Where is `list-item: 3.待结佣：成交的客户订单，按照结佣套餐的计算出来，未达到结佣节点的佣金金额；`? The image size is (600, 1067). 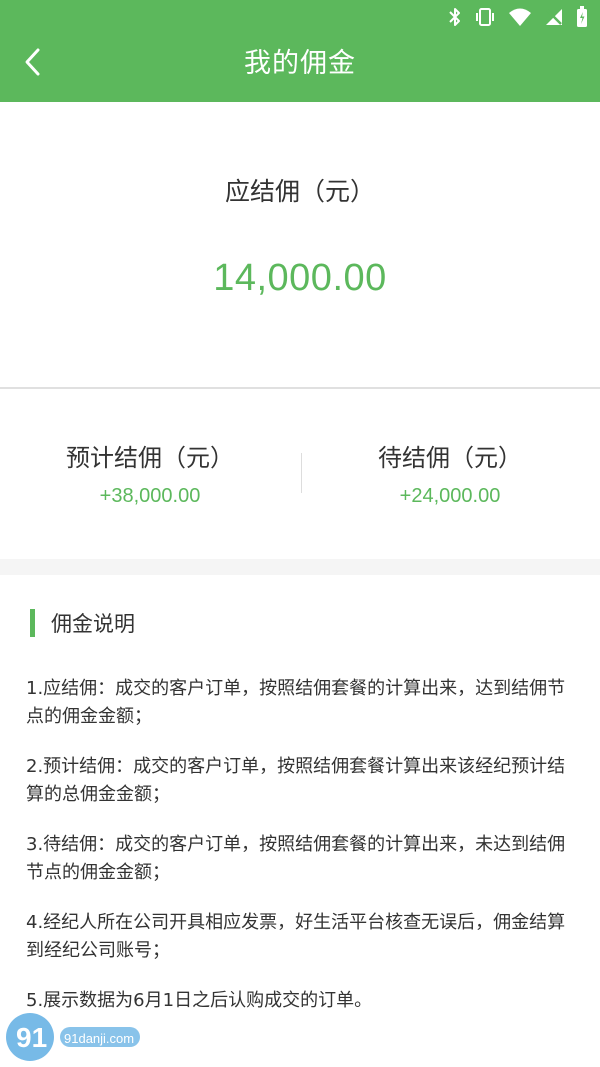 list-item: 3.待结佣：成交的客户订单，按照结佣套餐的计算出来，未达到结佣节点的佣金金额； is located at coordinates (296, 858).